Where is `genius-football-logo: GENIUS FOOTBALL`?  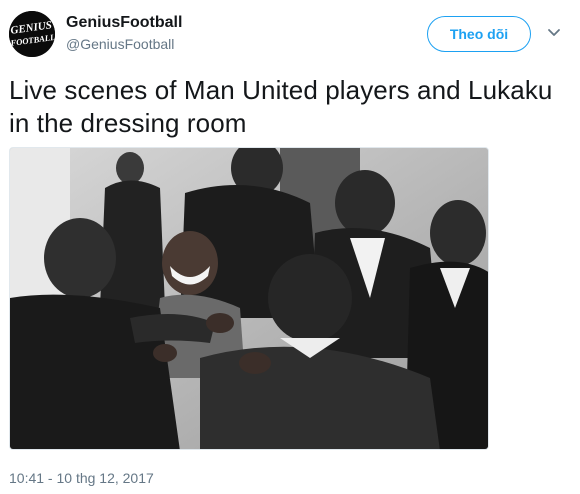
genius-football-logo: GENIUS FOOTBALL is located at coordinates (32, 34).